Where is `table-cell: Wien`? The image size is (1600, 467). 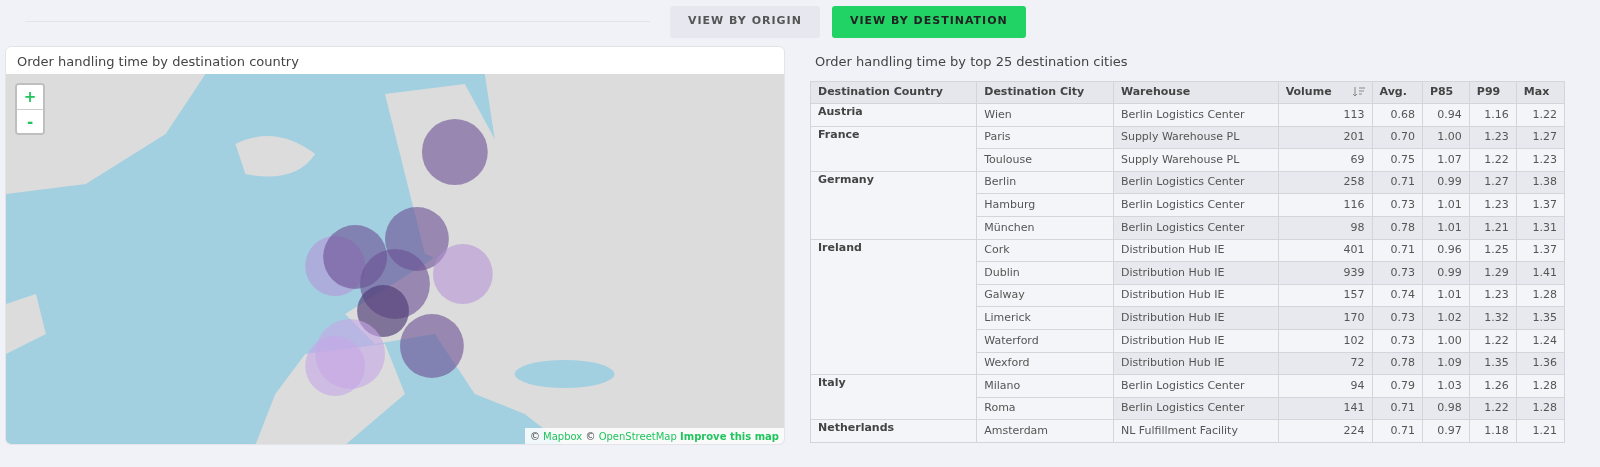 table-cell: Wien is located at coordinates (1045, 115).